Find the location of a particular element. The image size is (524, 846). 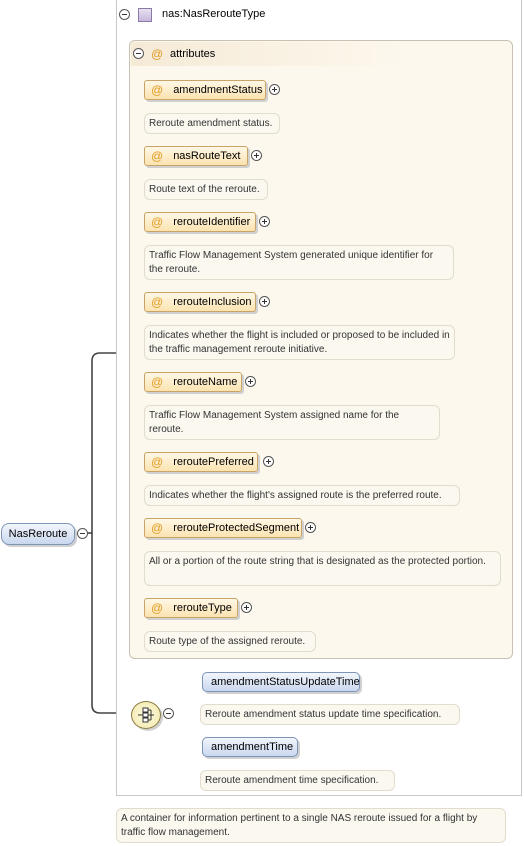

attribute-name: reroutePreferred is located at coordinates (213, 462).